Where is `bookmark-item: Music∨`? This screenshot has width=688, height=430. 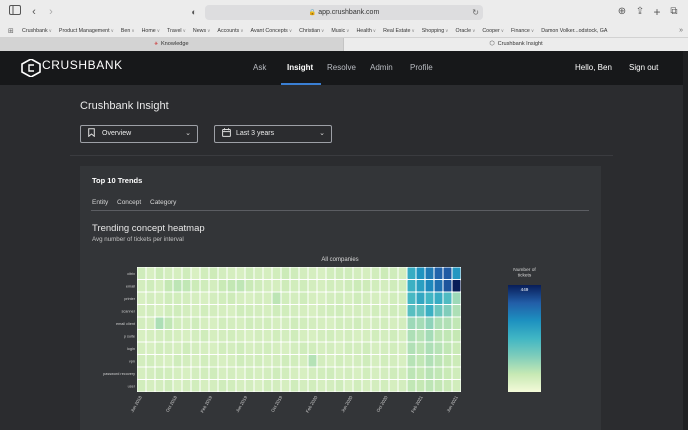
bookmark-item: Music∨ is located at coordinates (340, 31).